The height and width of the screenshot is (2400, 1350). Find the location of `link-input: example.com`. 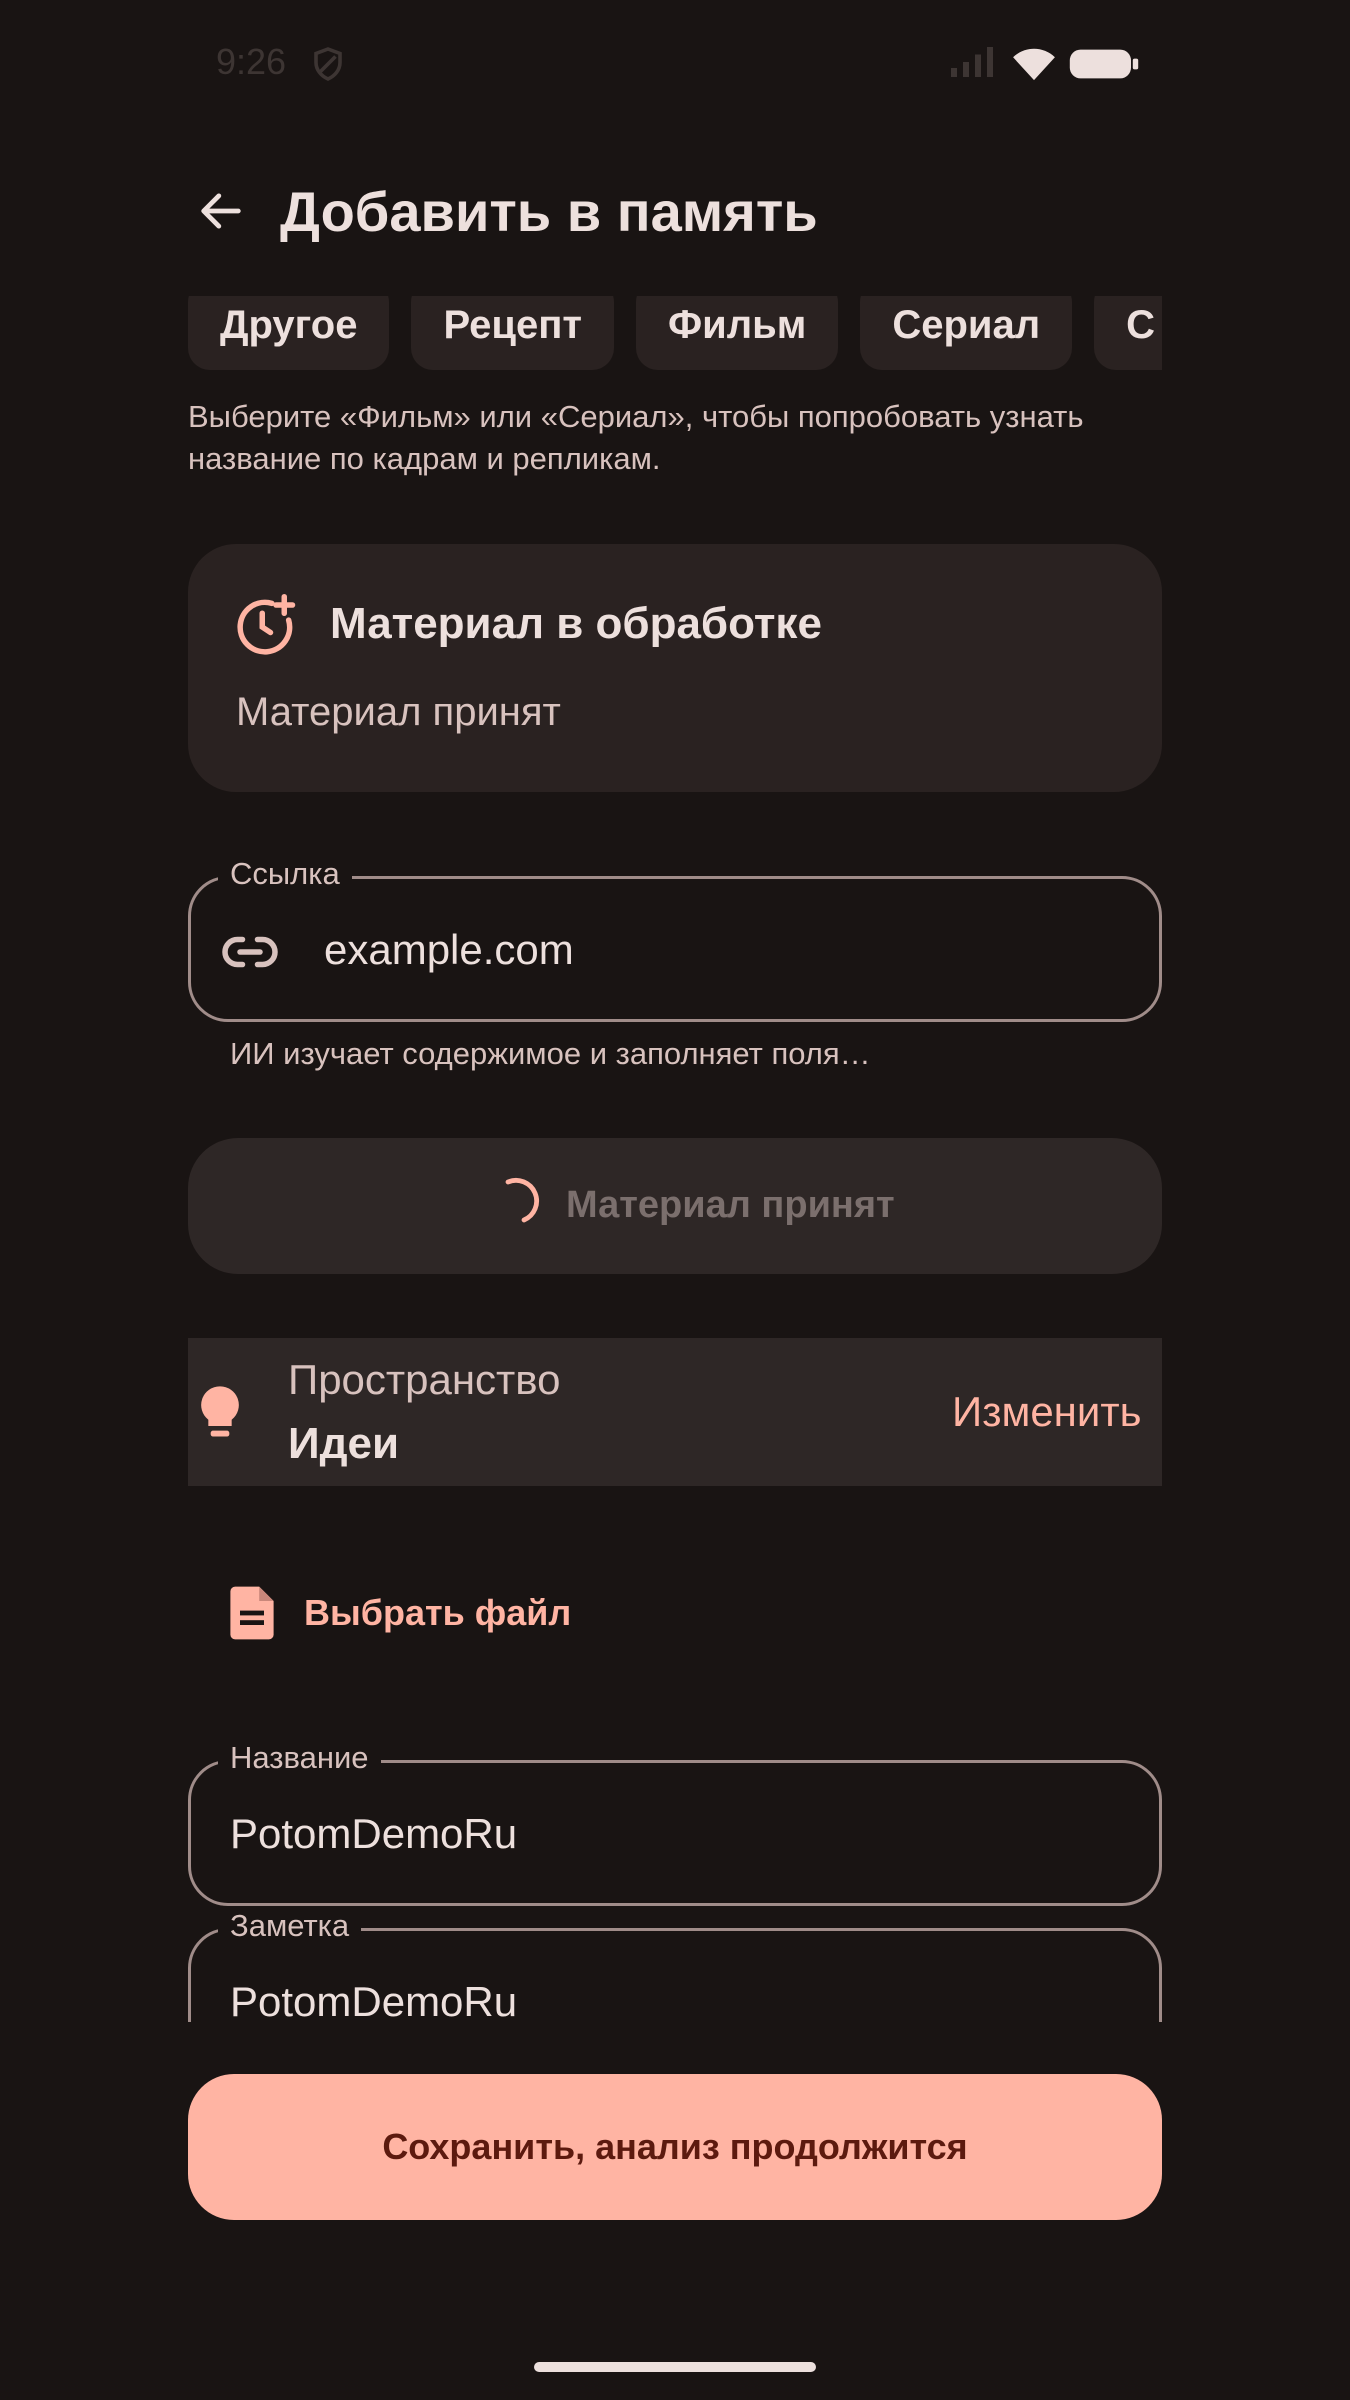

link-input: example.com is located at coordinates (449, 950).